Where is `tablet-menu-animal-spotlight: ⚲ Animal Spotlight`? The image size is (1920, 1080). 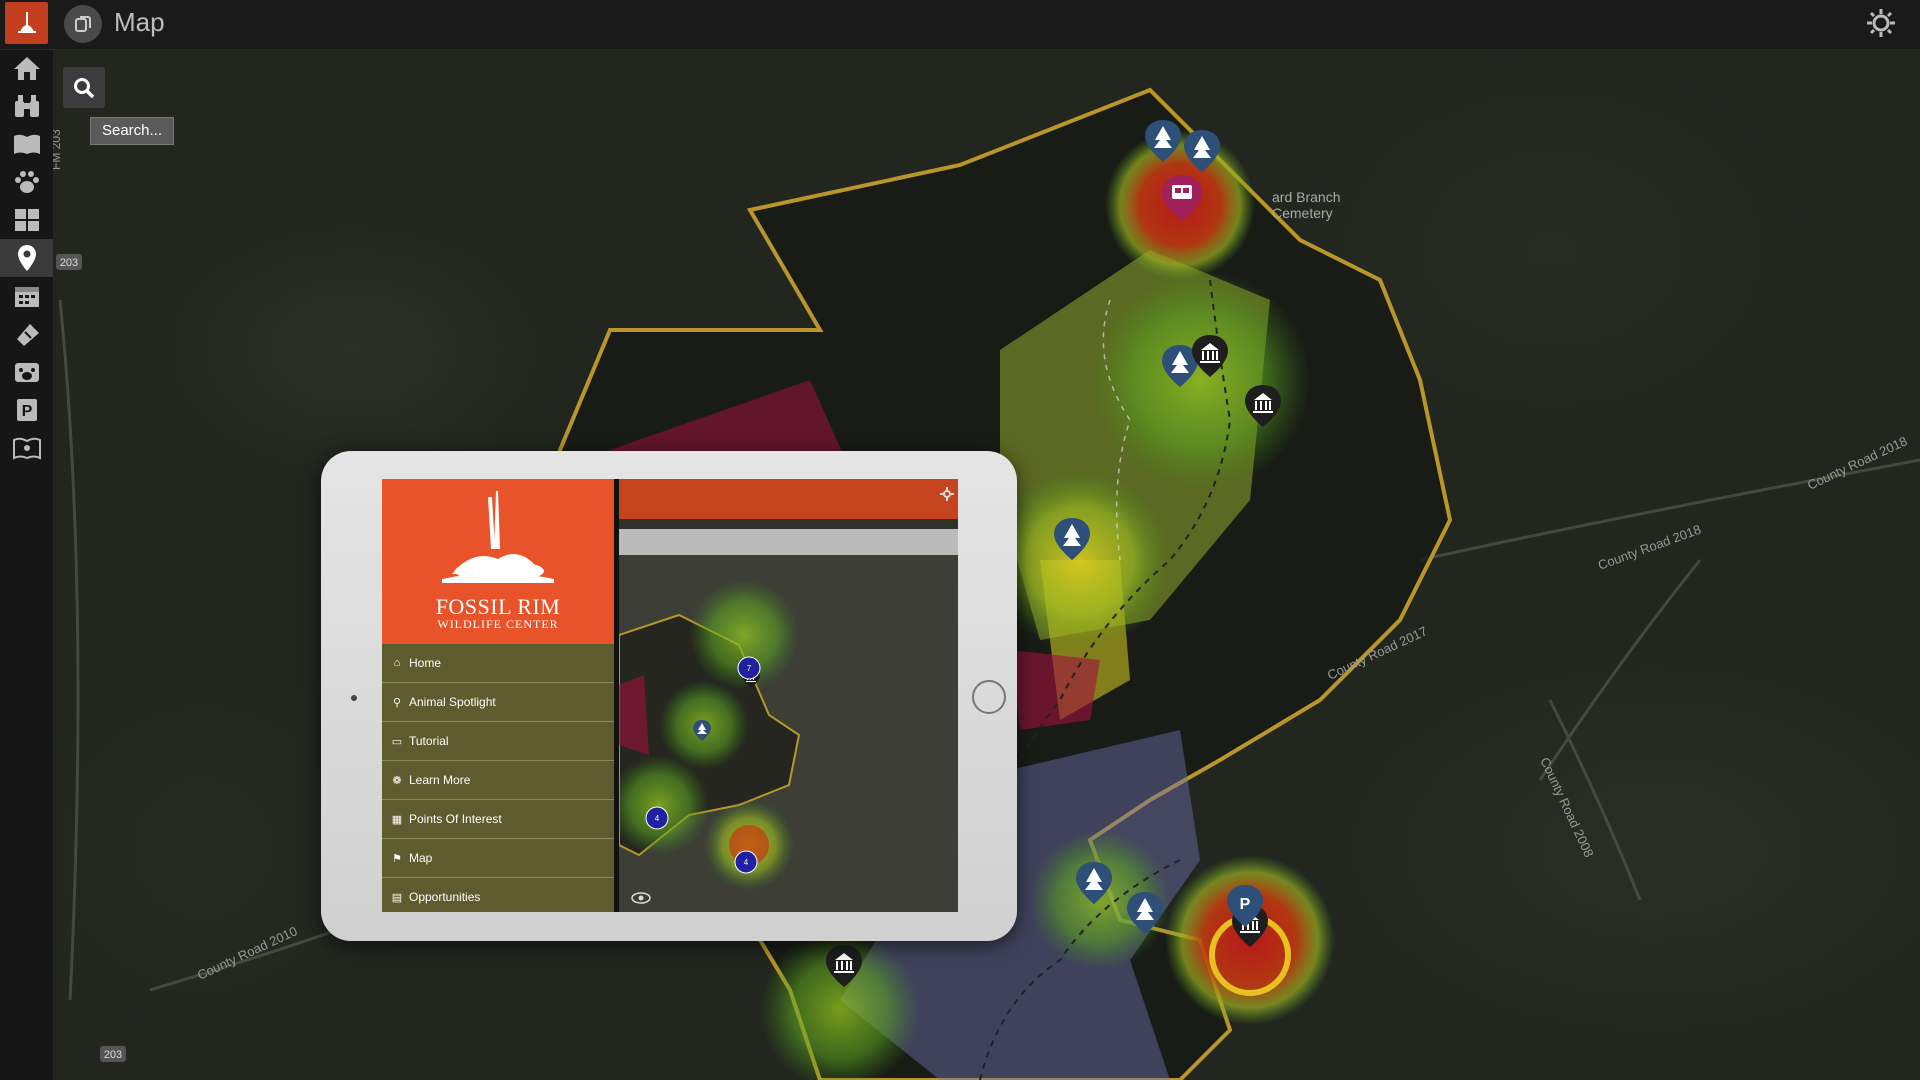 tablet-menu-animal-spotlight: ⚲ Animal Spotlight is located at coordinates (498, 702).